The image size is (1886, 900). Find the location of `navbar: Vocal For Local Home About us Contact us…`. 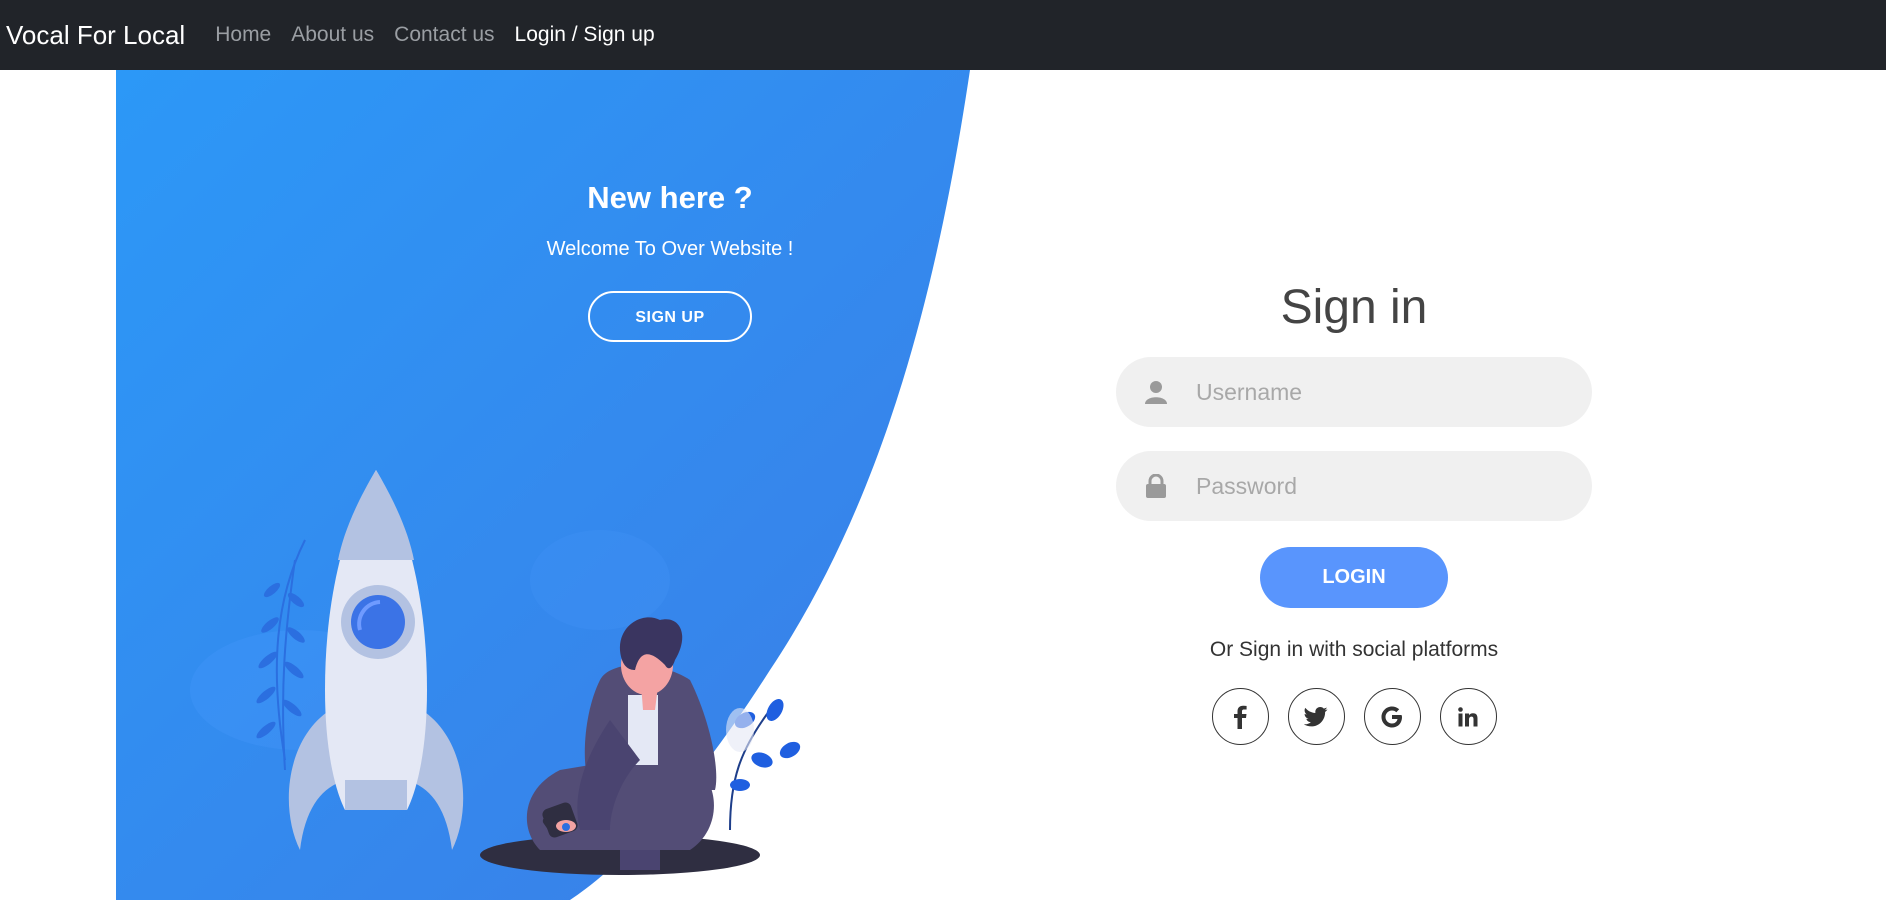

navbar: Vocal For Local Home About us Contact us… is located at coordinates (943, 35).